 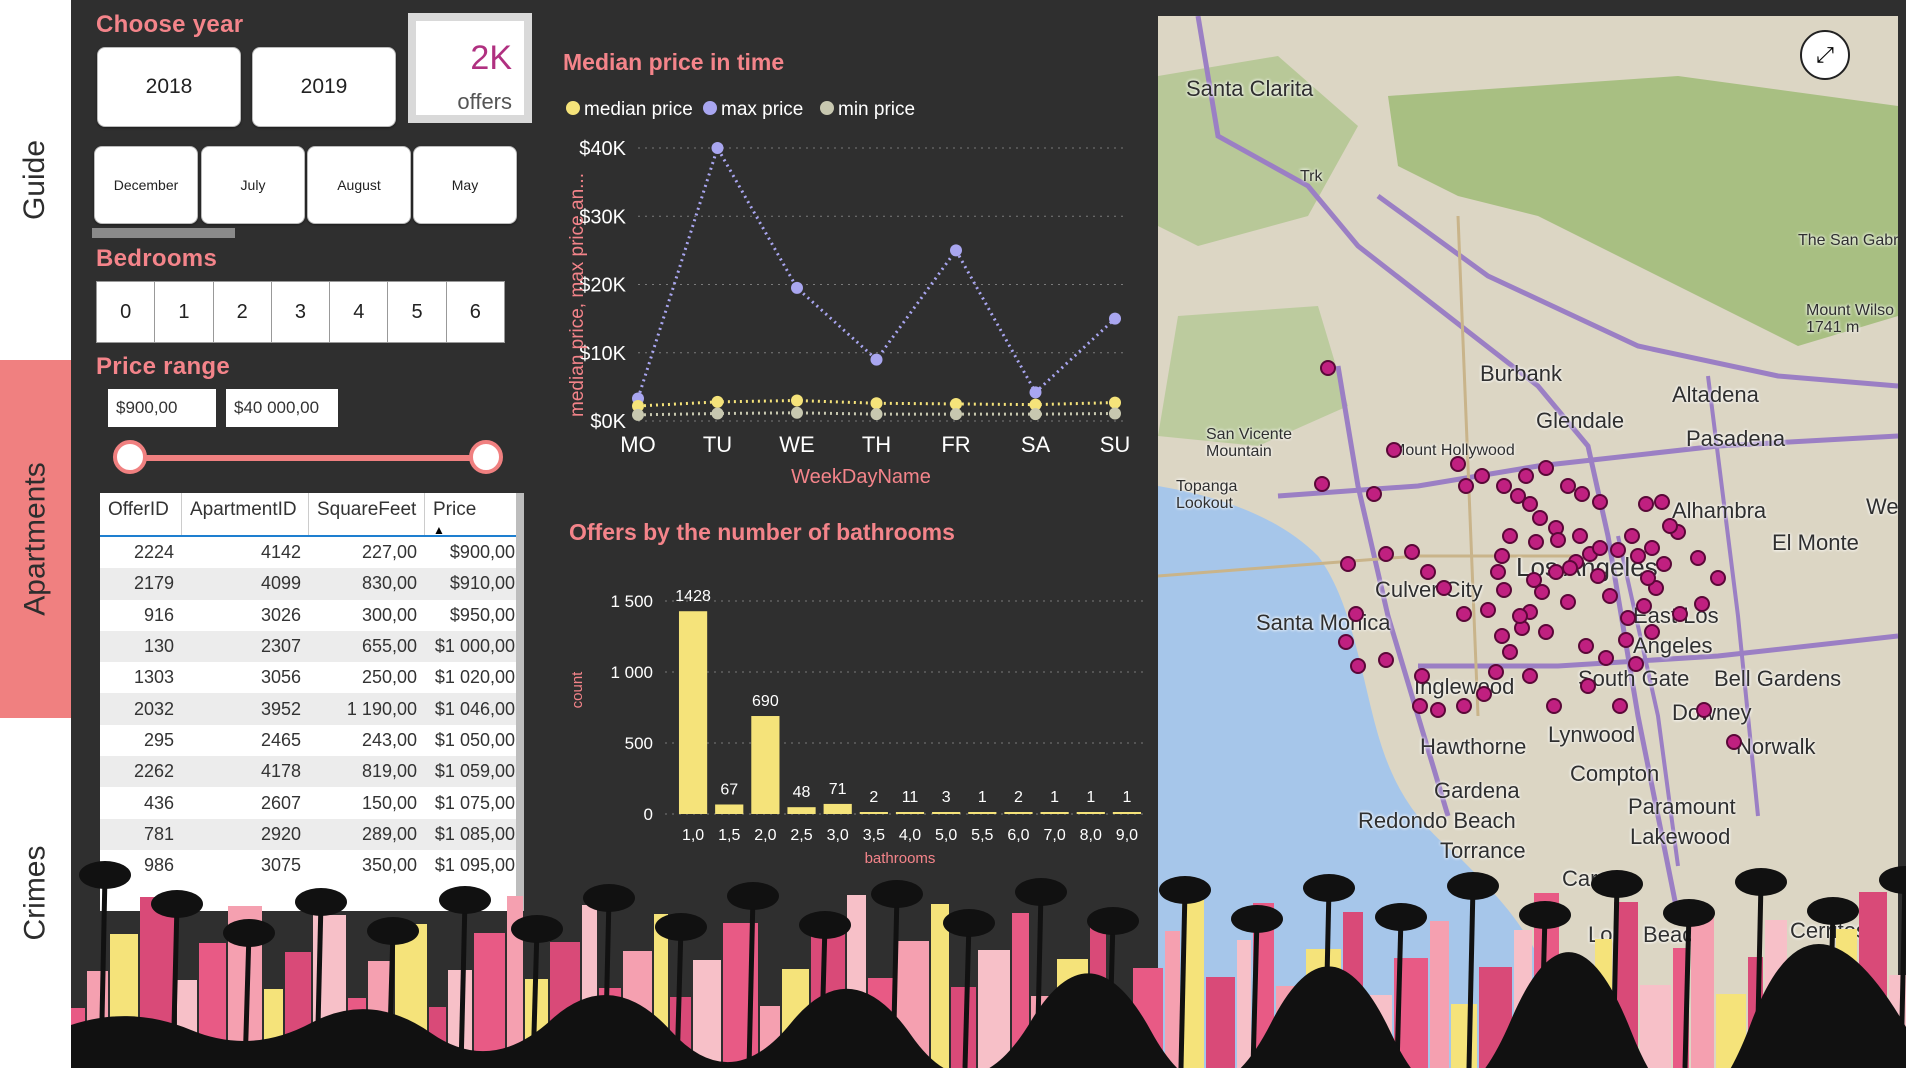 What do you see at coordinates (367, 514) in the screenshot?
I see `column-header-squarefeet: SquareFeet` at bounding box center [367, 514].